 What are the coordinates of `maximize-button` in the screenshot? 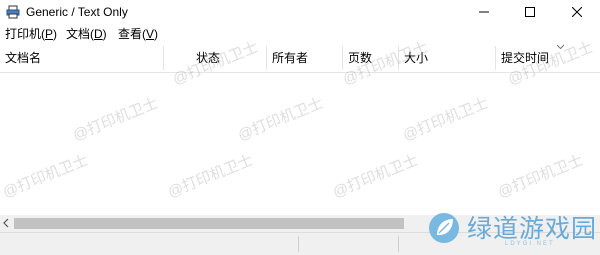 It's located at (530, 12).